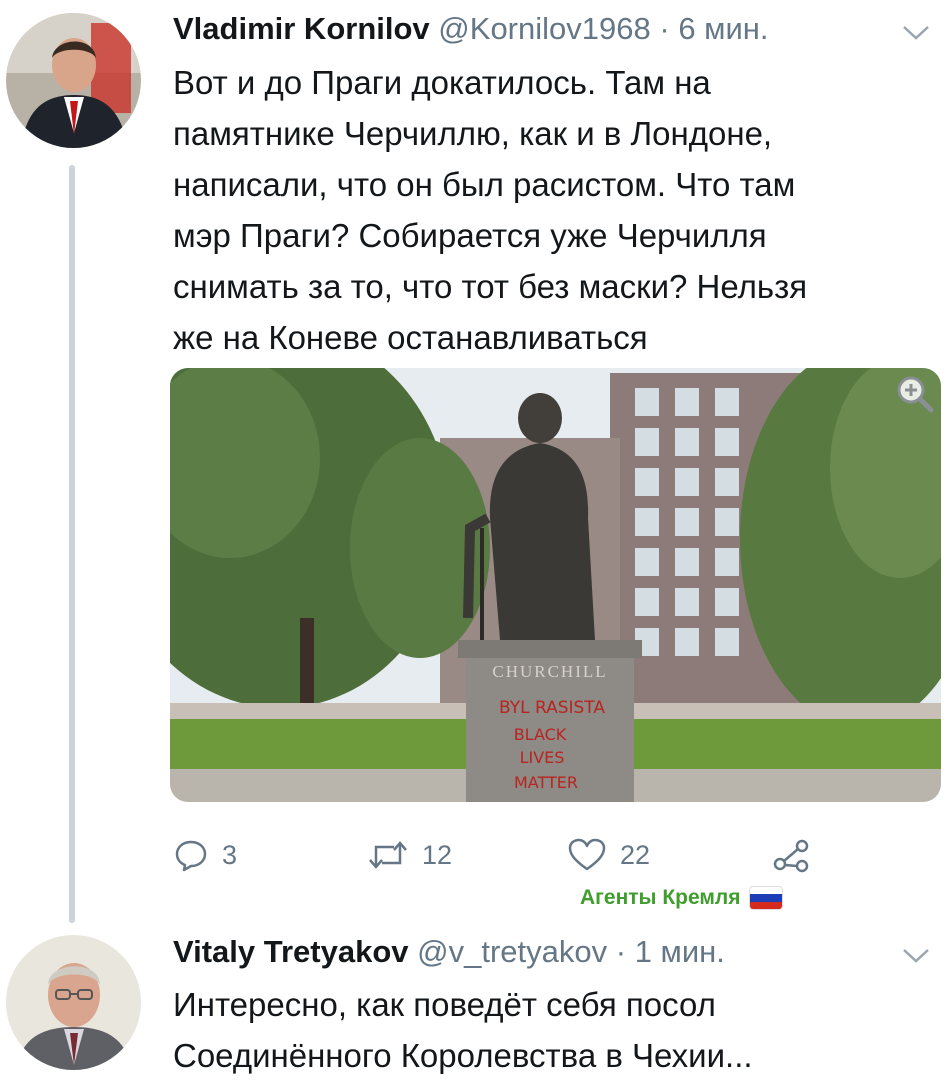 The image size is (948, 1081). I want to click on reply-button: 3, so click(205, 855).